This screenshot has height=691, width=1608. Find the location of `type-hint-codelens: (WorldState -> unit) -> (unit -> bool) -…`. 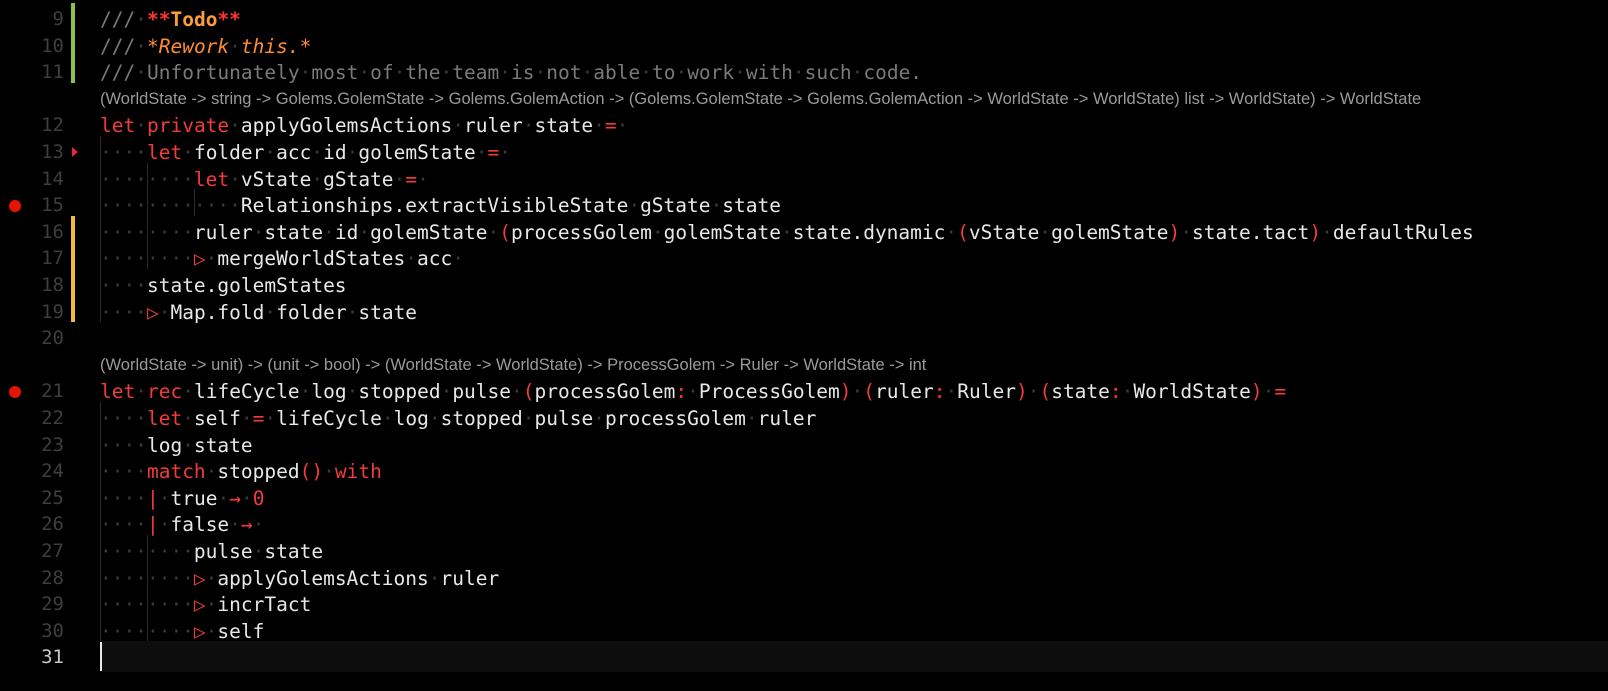

type-hint-codelens: (WorldState -> unit) -> (unit -> bool) -… is located at coordinates (513, 365).